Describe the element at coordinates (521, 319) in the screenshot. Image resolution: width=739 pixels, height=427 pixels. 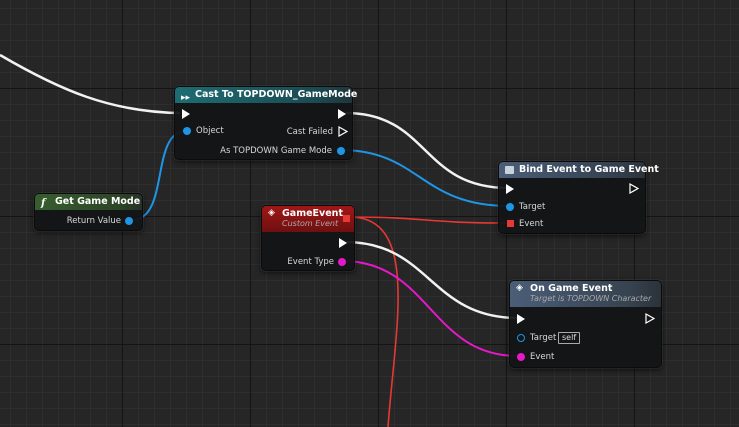
I see `on-exec-in-pin` at that location.